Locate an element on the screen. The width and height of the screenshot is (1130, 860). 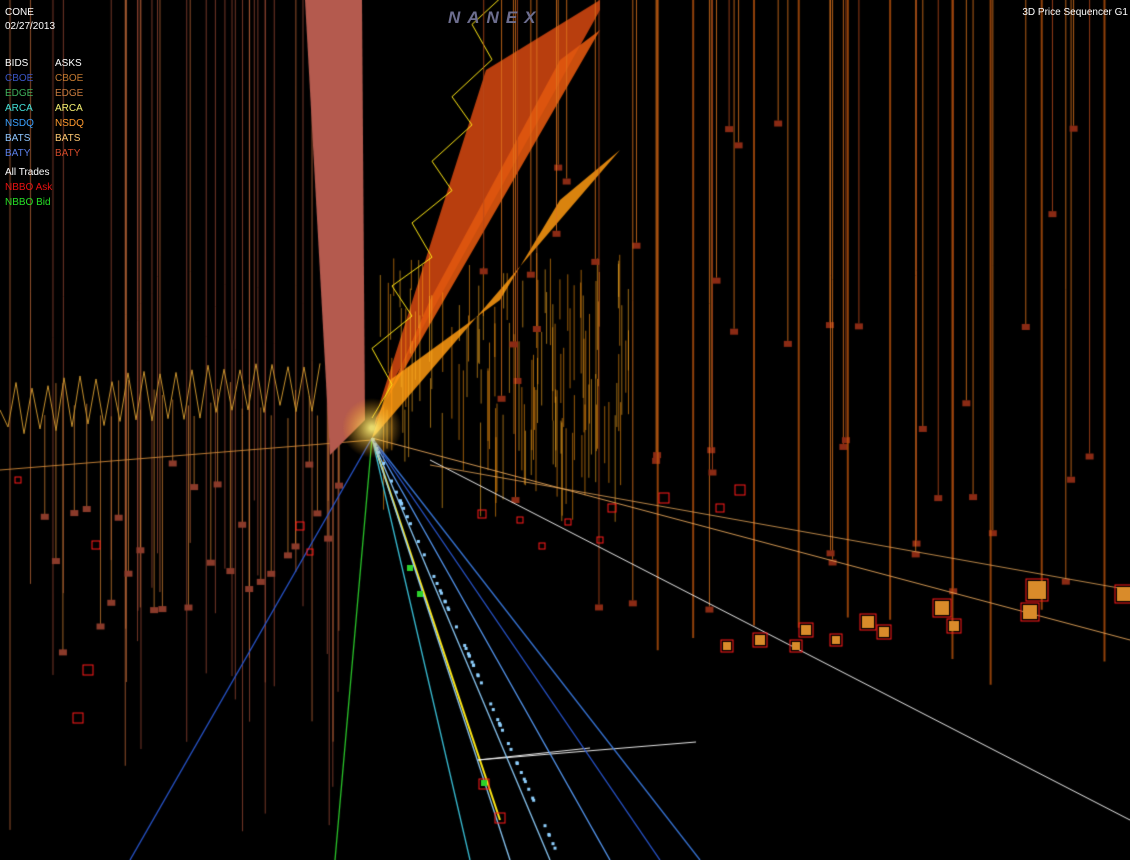
legend-ask-edge: EDGE is located at coordinates (69, 93).